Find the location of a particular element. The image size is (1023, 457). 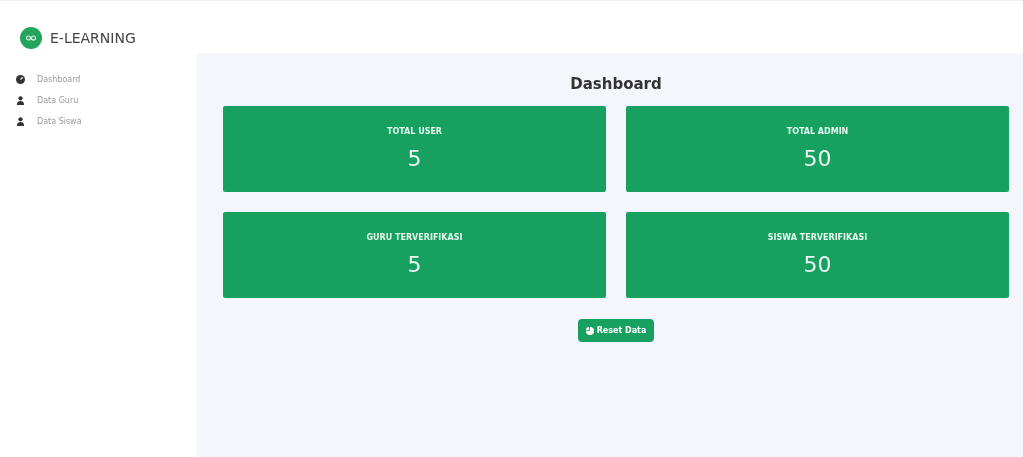

stat-label: TOTAL ADMIN is located at coordinates (817, 131).